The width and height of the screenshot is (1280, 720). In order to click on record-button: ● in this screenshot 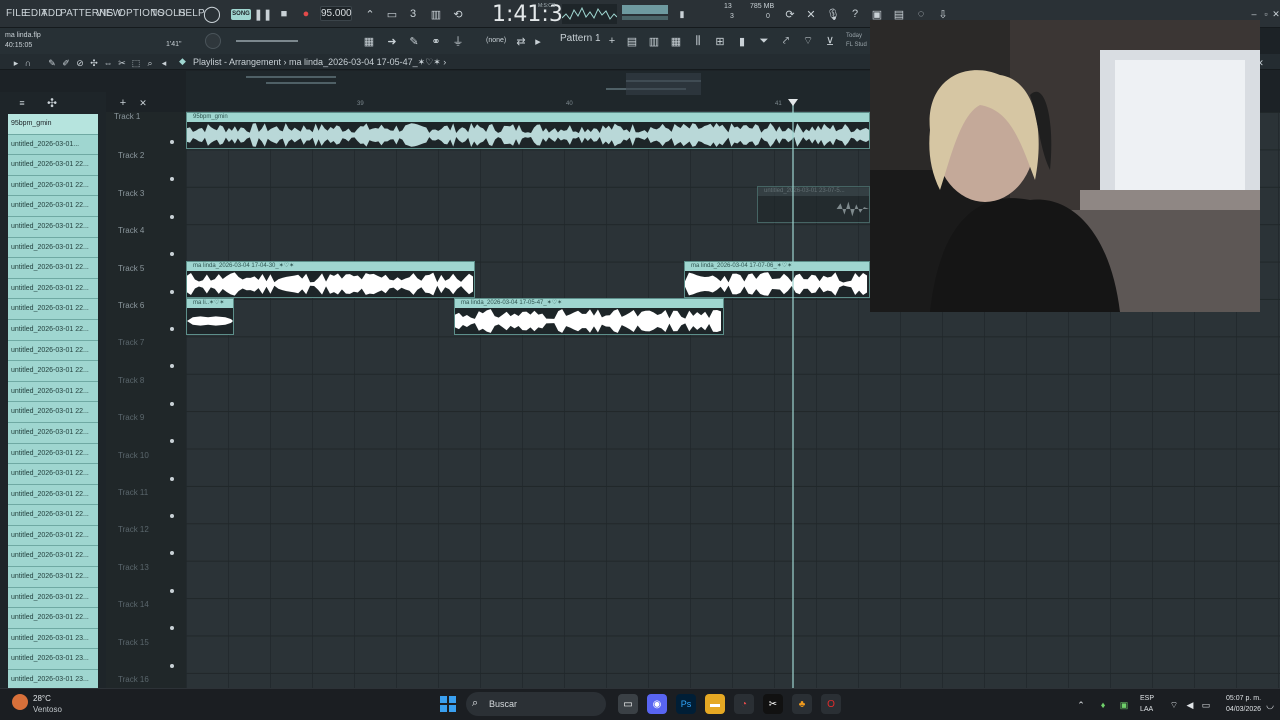, I will do `click(306, 14)`.